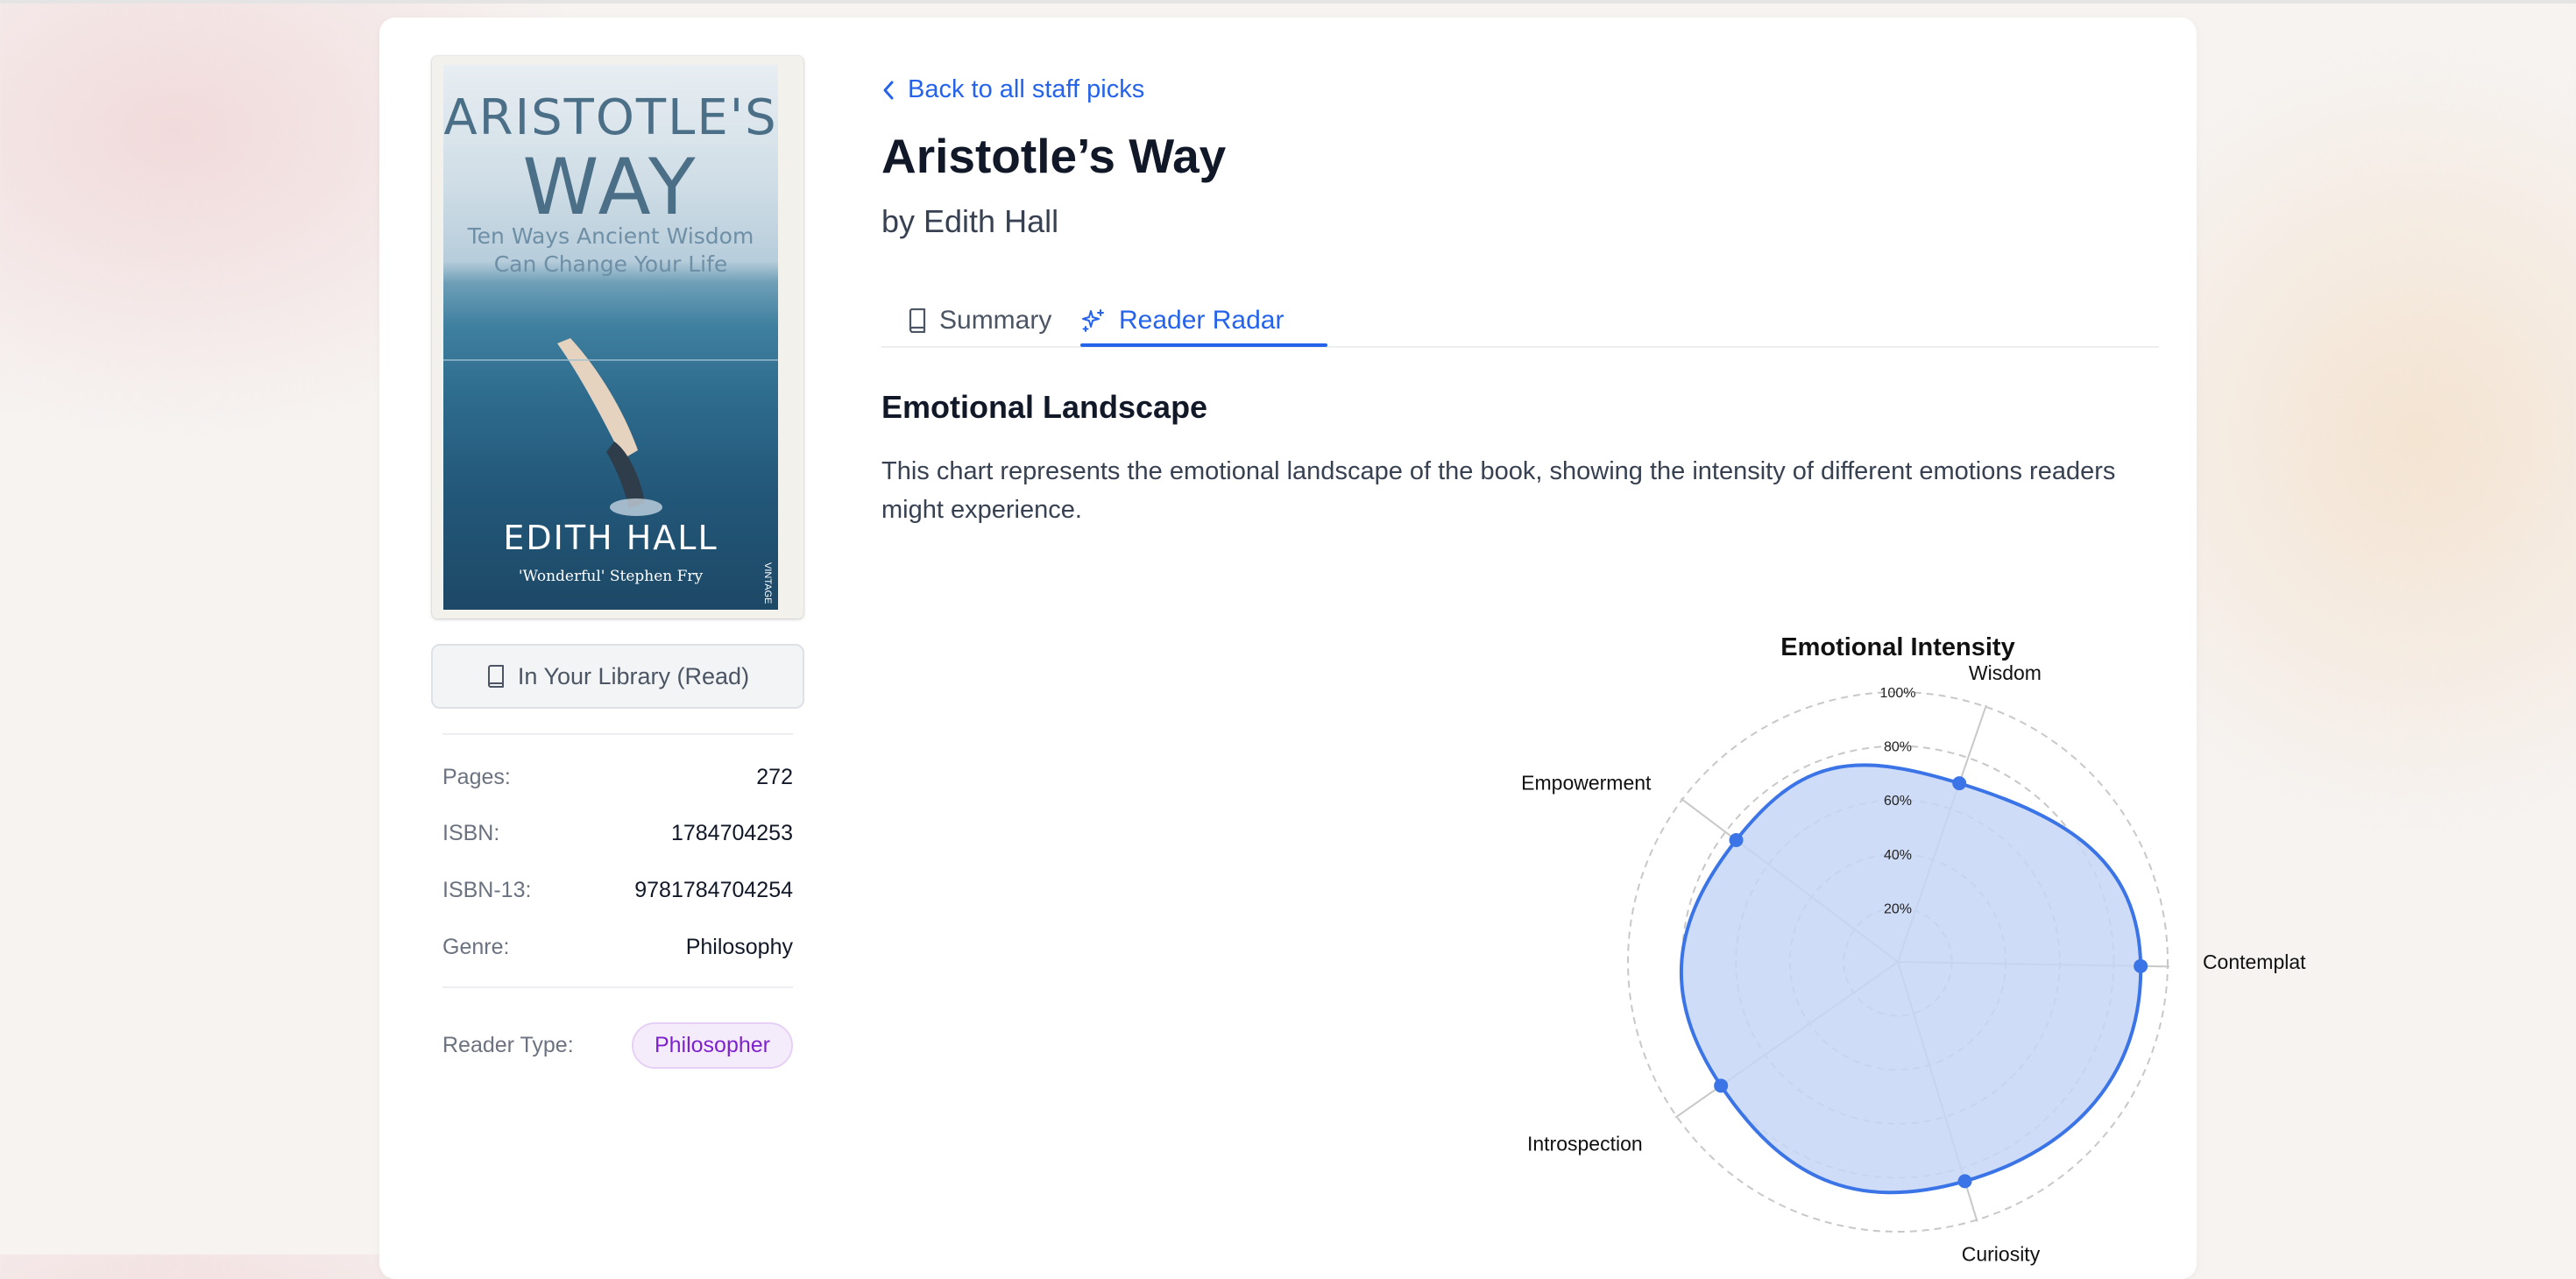  Describe the element at coordinates (774, 776) in the screenshot. I see `meta-value: 272` at that location.